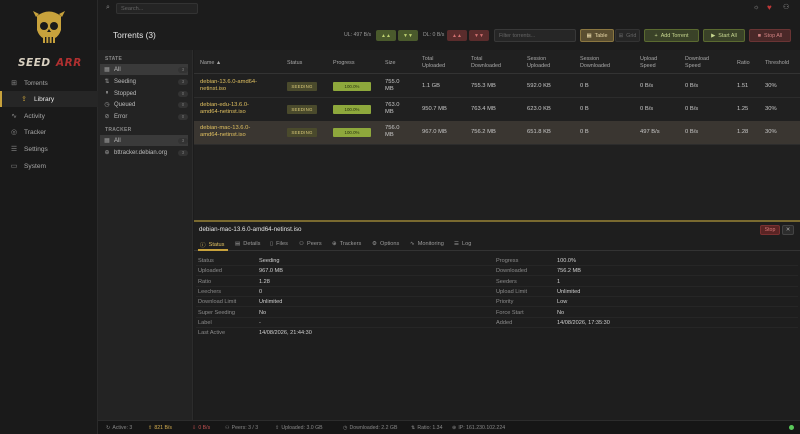  Describe the element at coordinates (49, 149) in the screenshot. I see `nav-settings: ☰ Settings` at that location.